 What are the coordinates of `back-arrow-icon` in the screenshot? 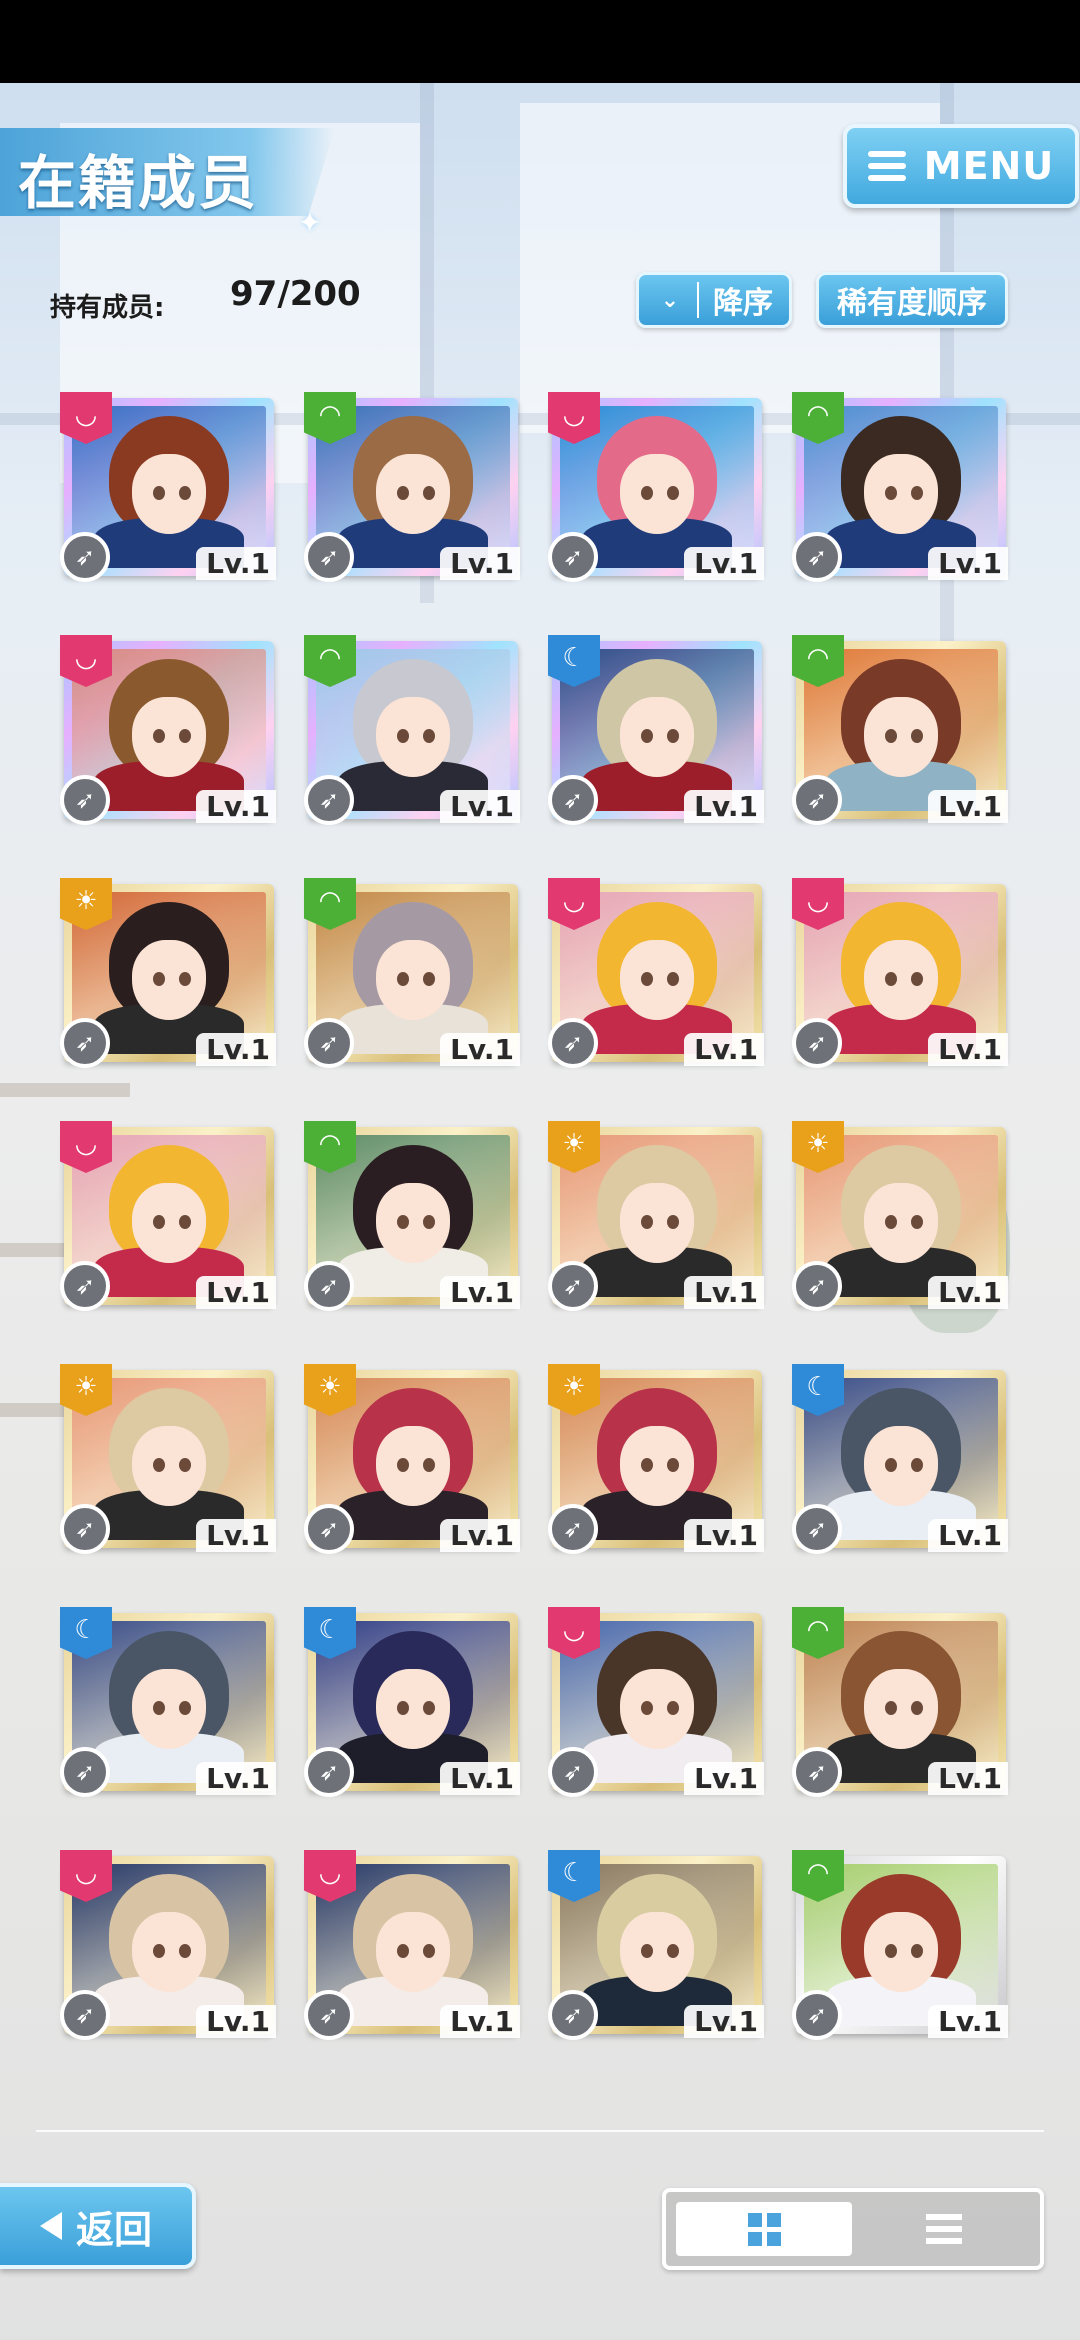 It's located at (50, 2226).